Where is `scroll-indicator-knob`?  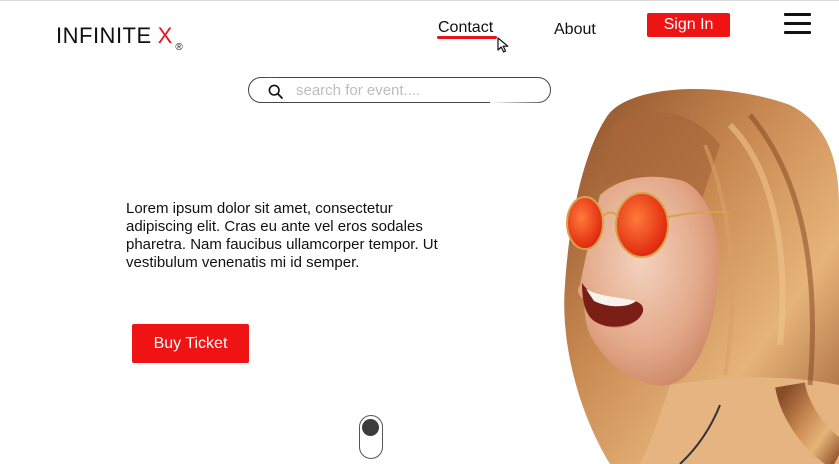 scroll-indicator-knob is located at coordinates (370, 427).